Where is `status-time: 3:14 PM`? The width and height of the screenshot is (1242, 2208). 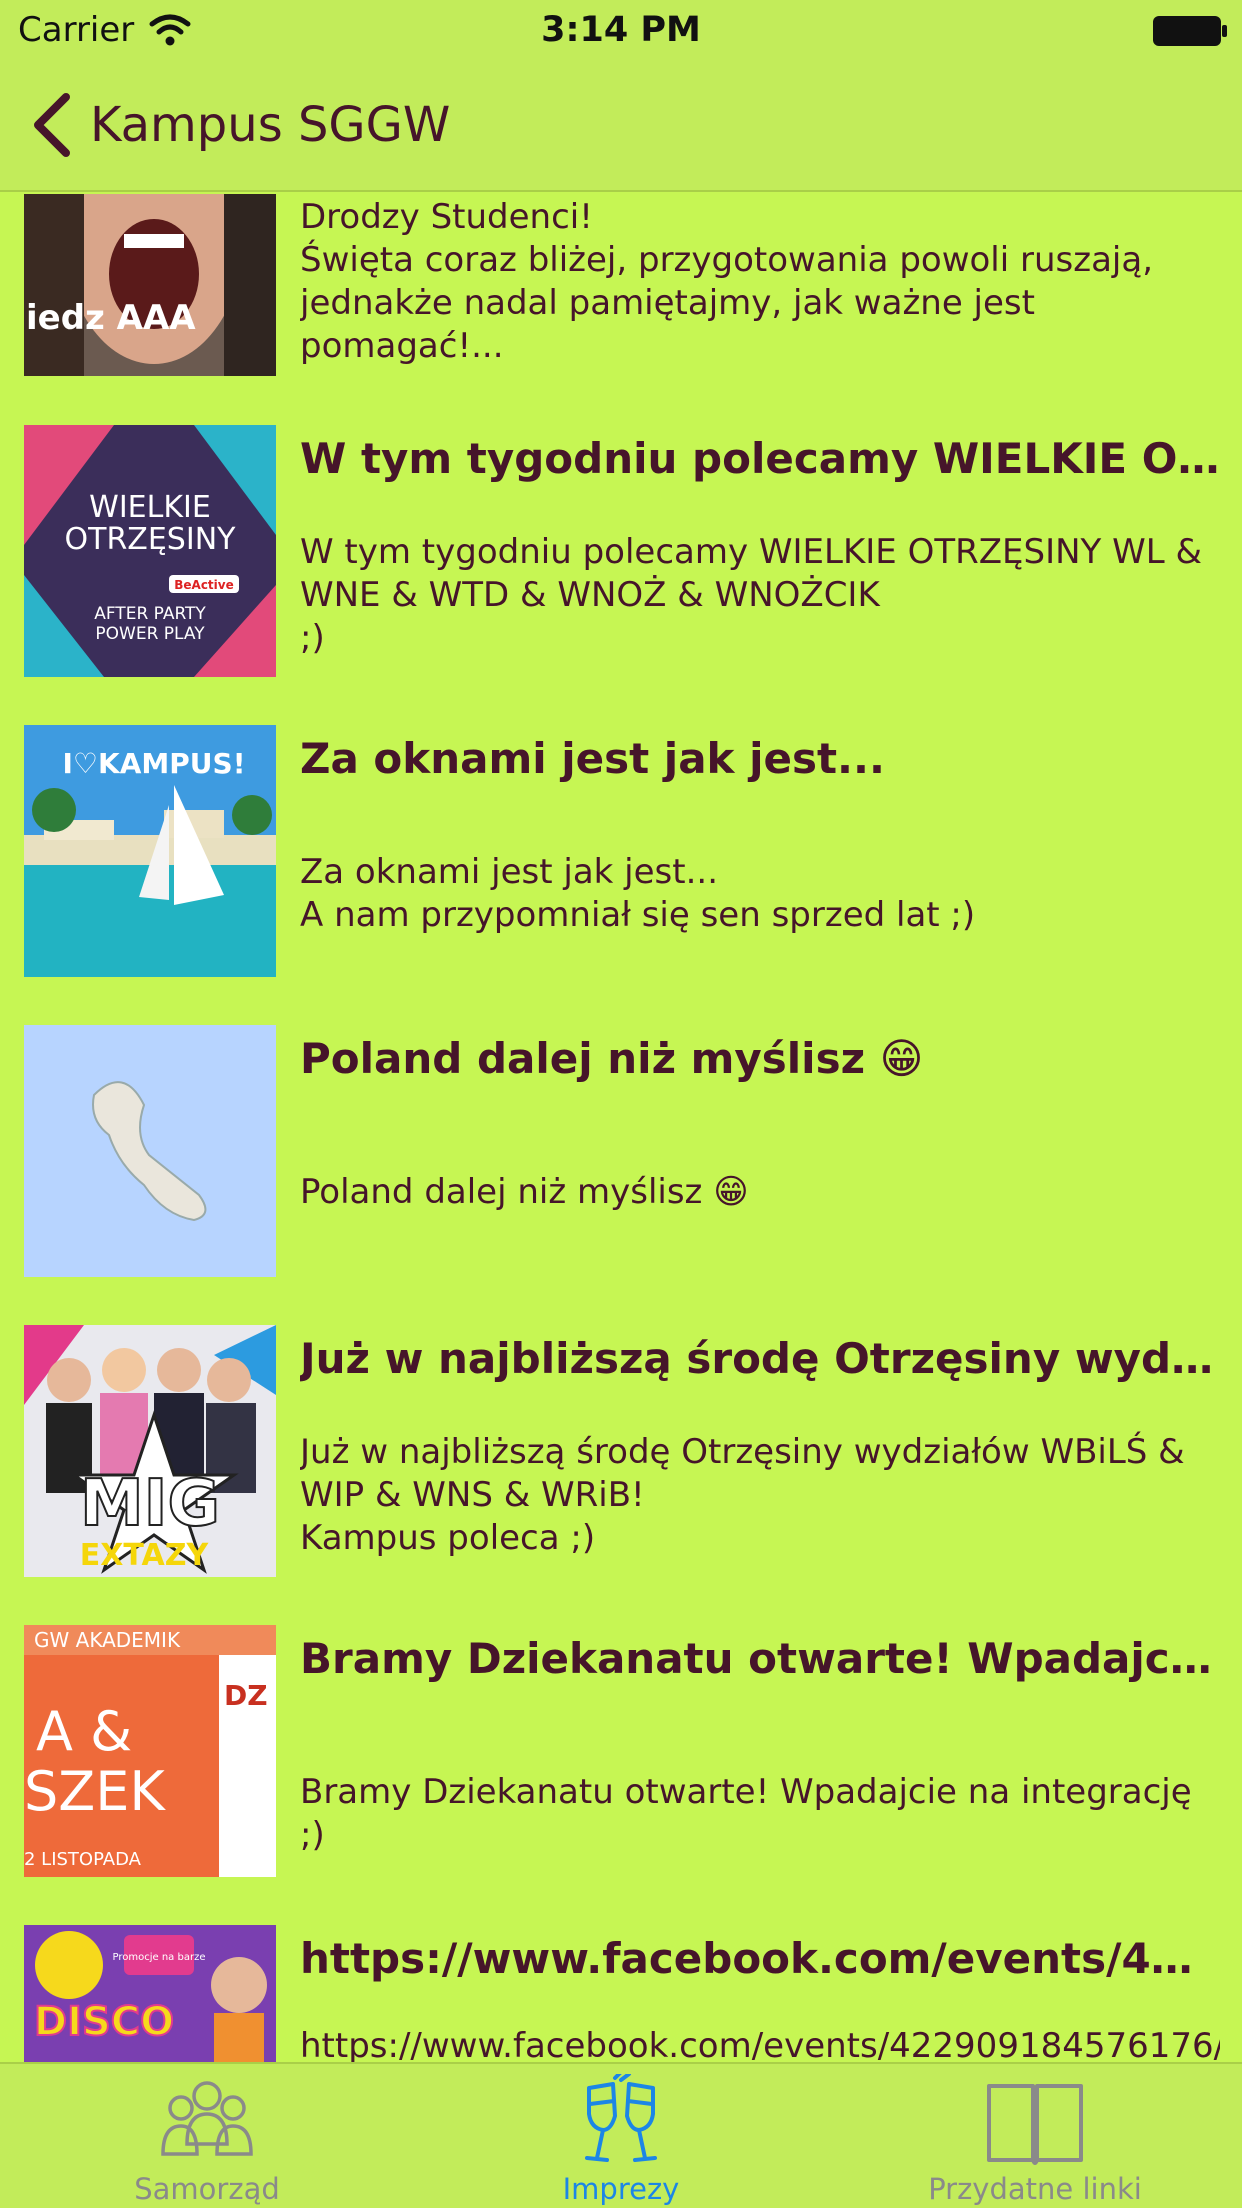
status-time: 3:14 PM is located at coordinates (621, 30).